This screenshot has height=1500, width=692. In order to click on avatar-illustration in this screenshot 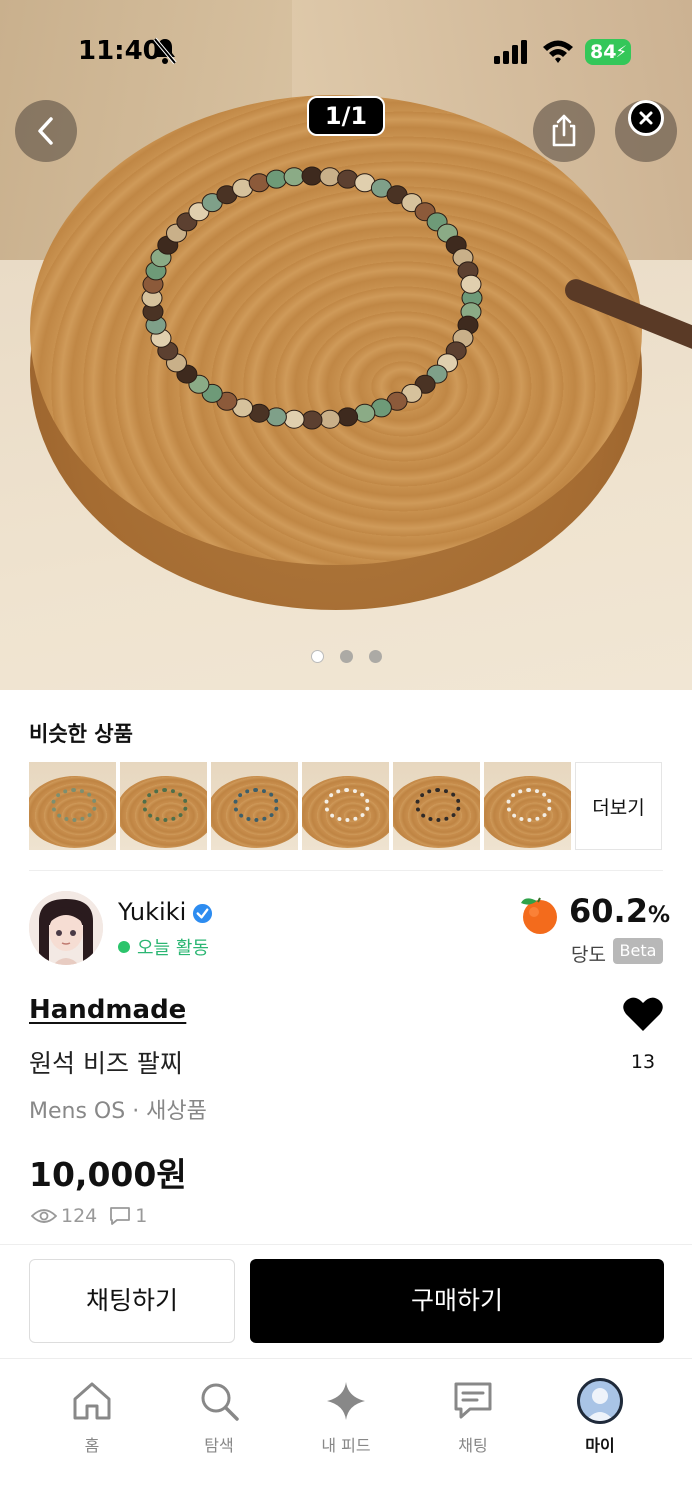, I will do `click(66, 928)`.